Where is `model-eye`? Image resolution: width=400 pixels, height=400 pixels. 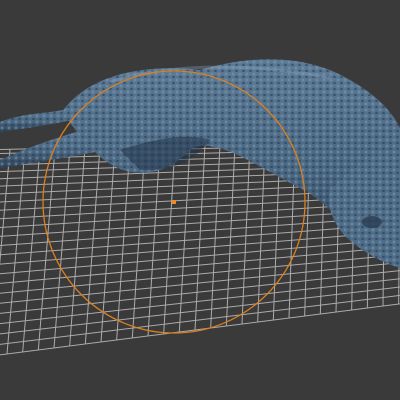
model-eye is located at coordinates (372, 222).